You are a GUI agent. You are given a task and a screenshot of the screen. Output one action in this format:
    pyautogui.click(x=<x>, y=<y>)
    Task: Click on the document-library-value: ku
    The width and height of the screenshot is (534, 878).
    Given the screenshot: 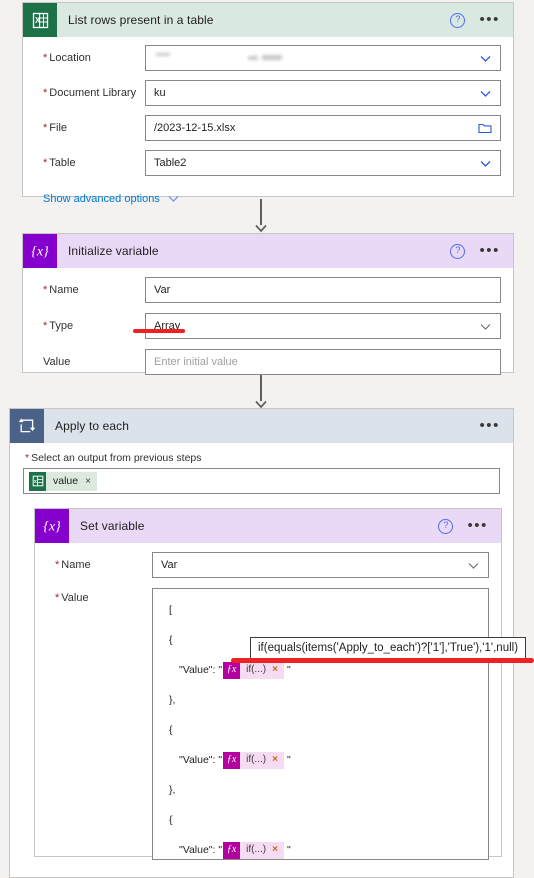 What is the action you would take?
    pyautogui.click(x=160, y=93)
    